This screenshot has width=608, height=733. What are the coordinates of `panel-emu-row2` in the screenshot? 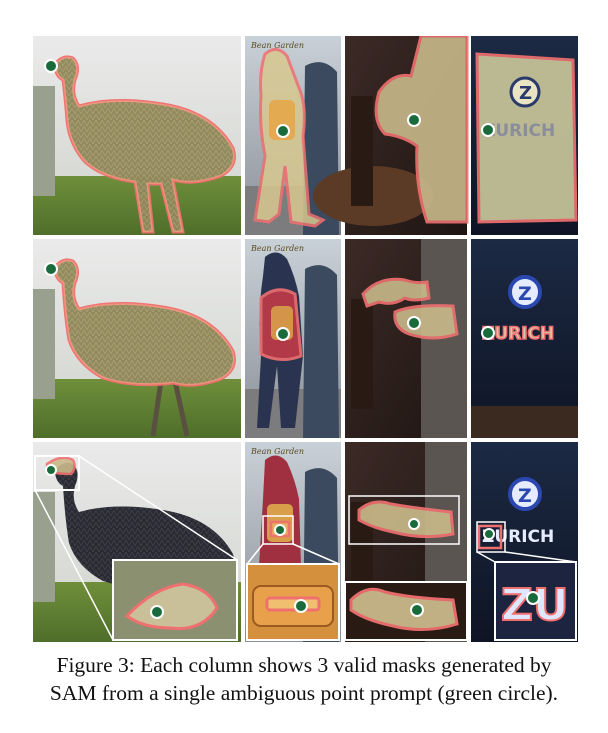 It's located at (137, 338).